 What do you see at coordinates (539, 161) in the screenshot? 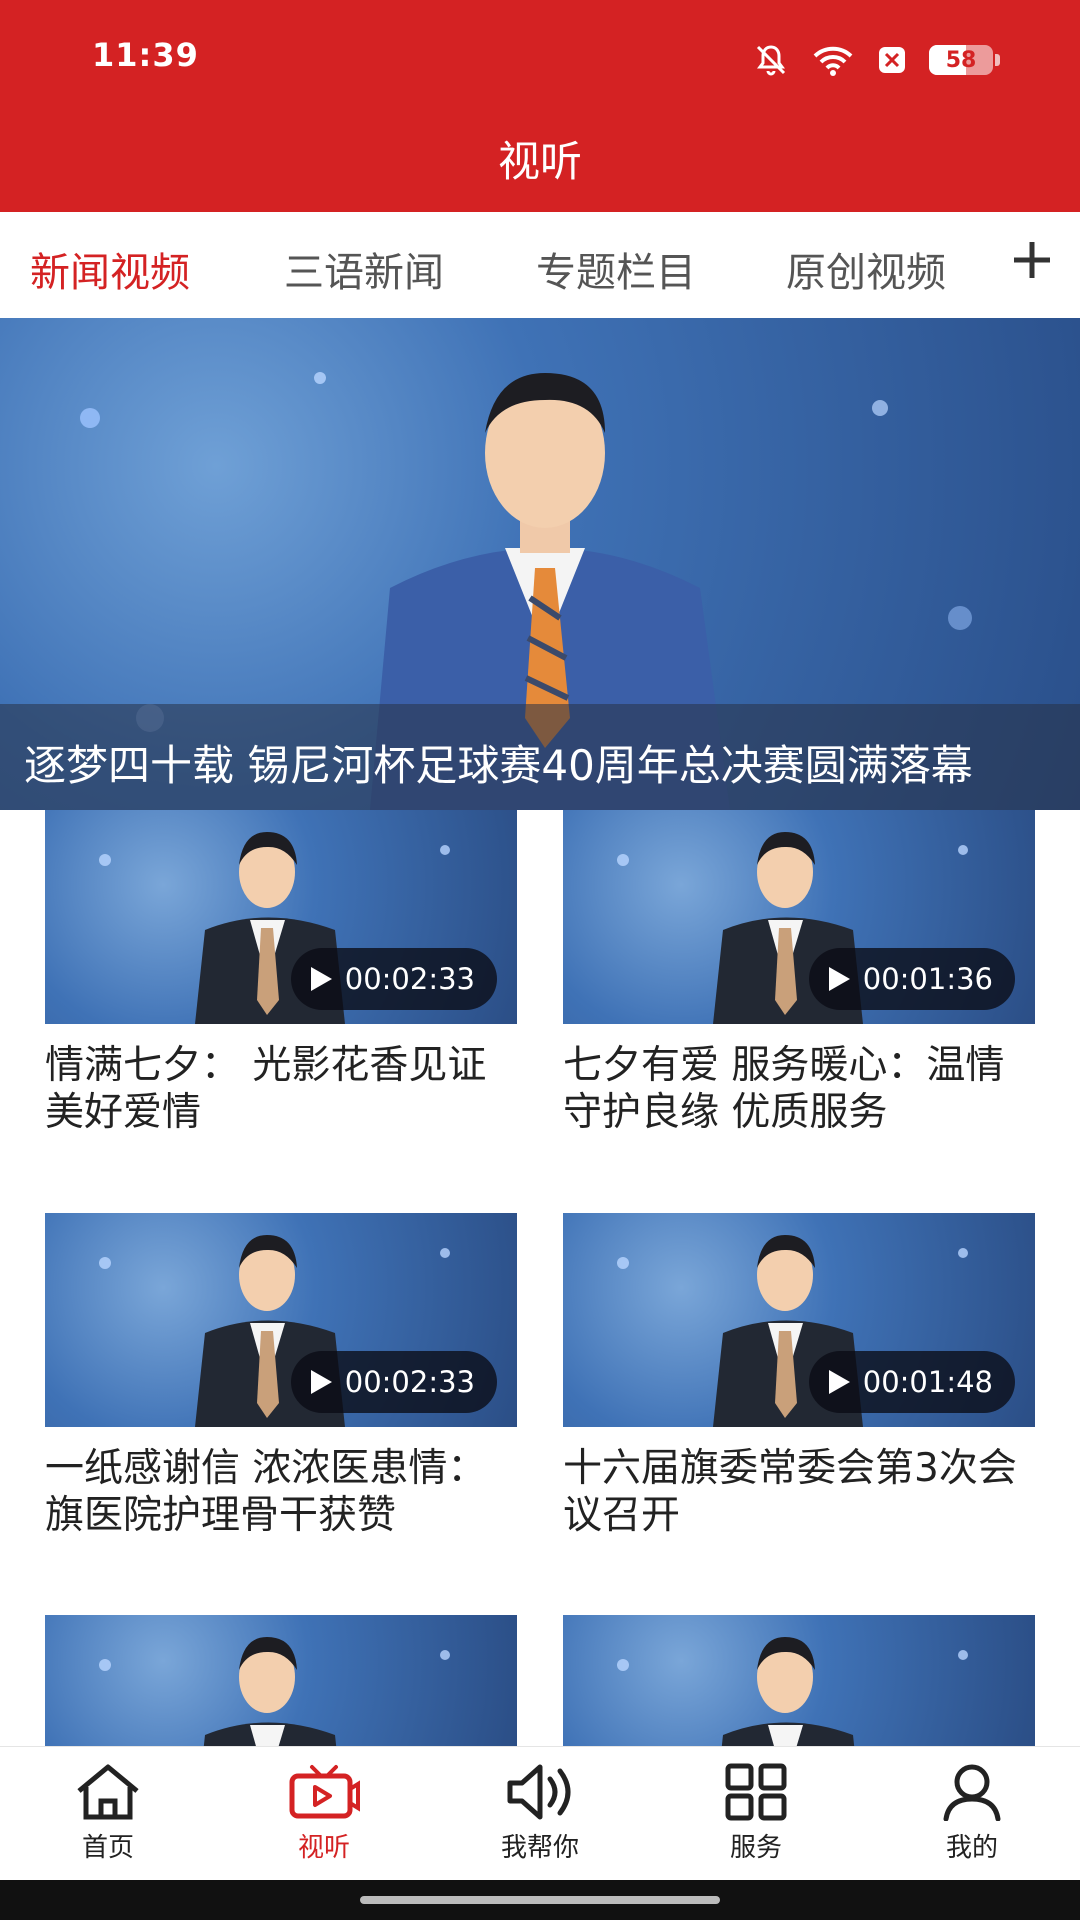
I see `page-title: 视听` at bounding box center [539, 161].